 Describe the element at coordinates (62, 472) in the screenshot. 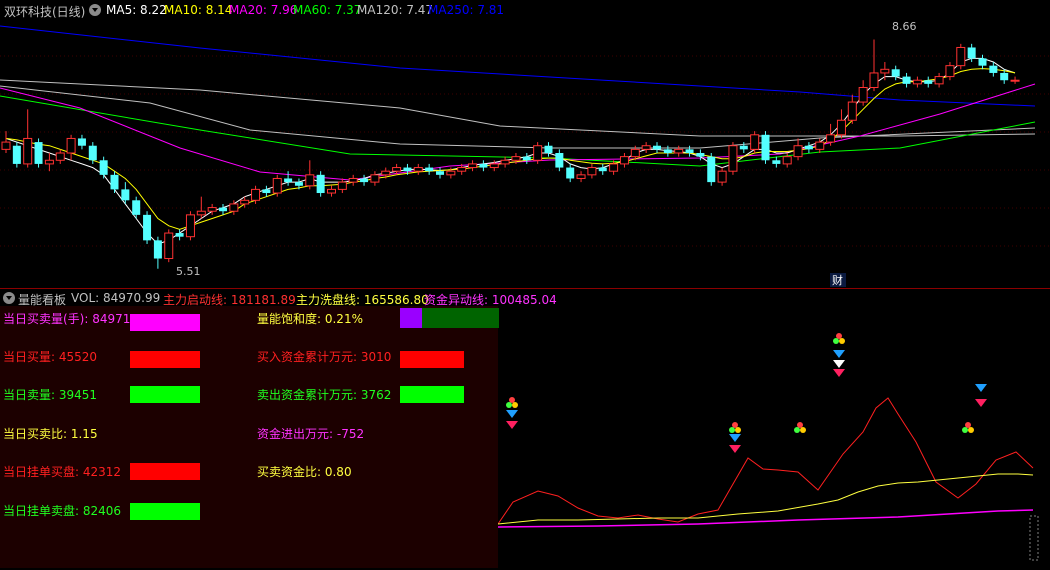

I see `left-row-4-label: 当日挂单买盘: 42312` at that location.